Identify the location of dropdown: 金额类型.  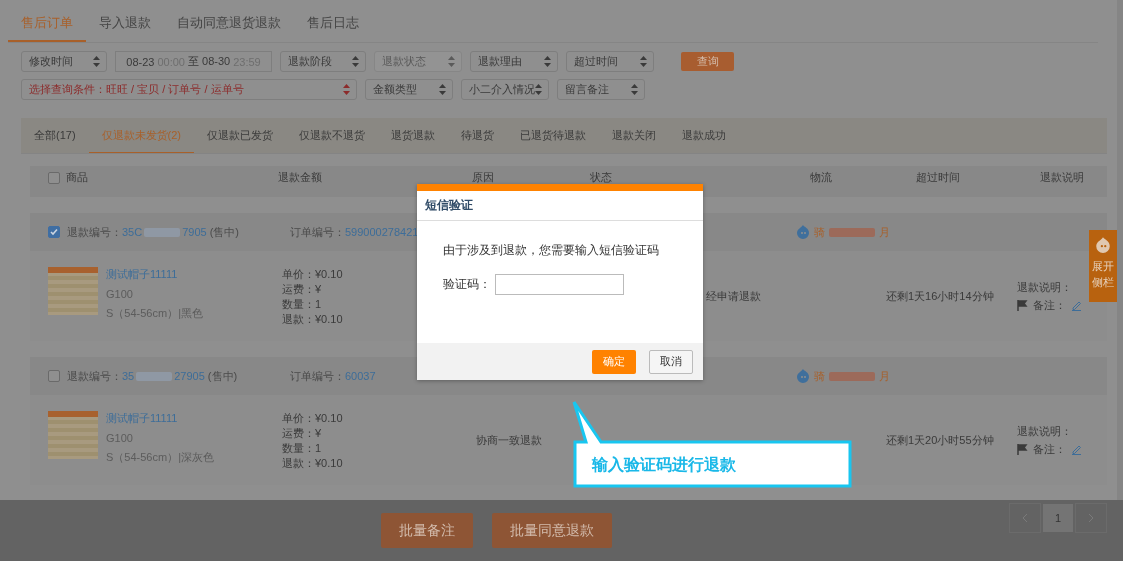
(409, 89).